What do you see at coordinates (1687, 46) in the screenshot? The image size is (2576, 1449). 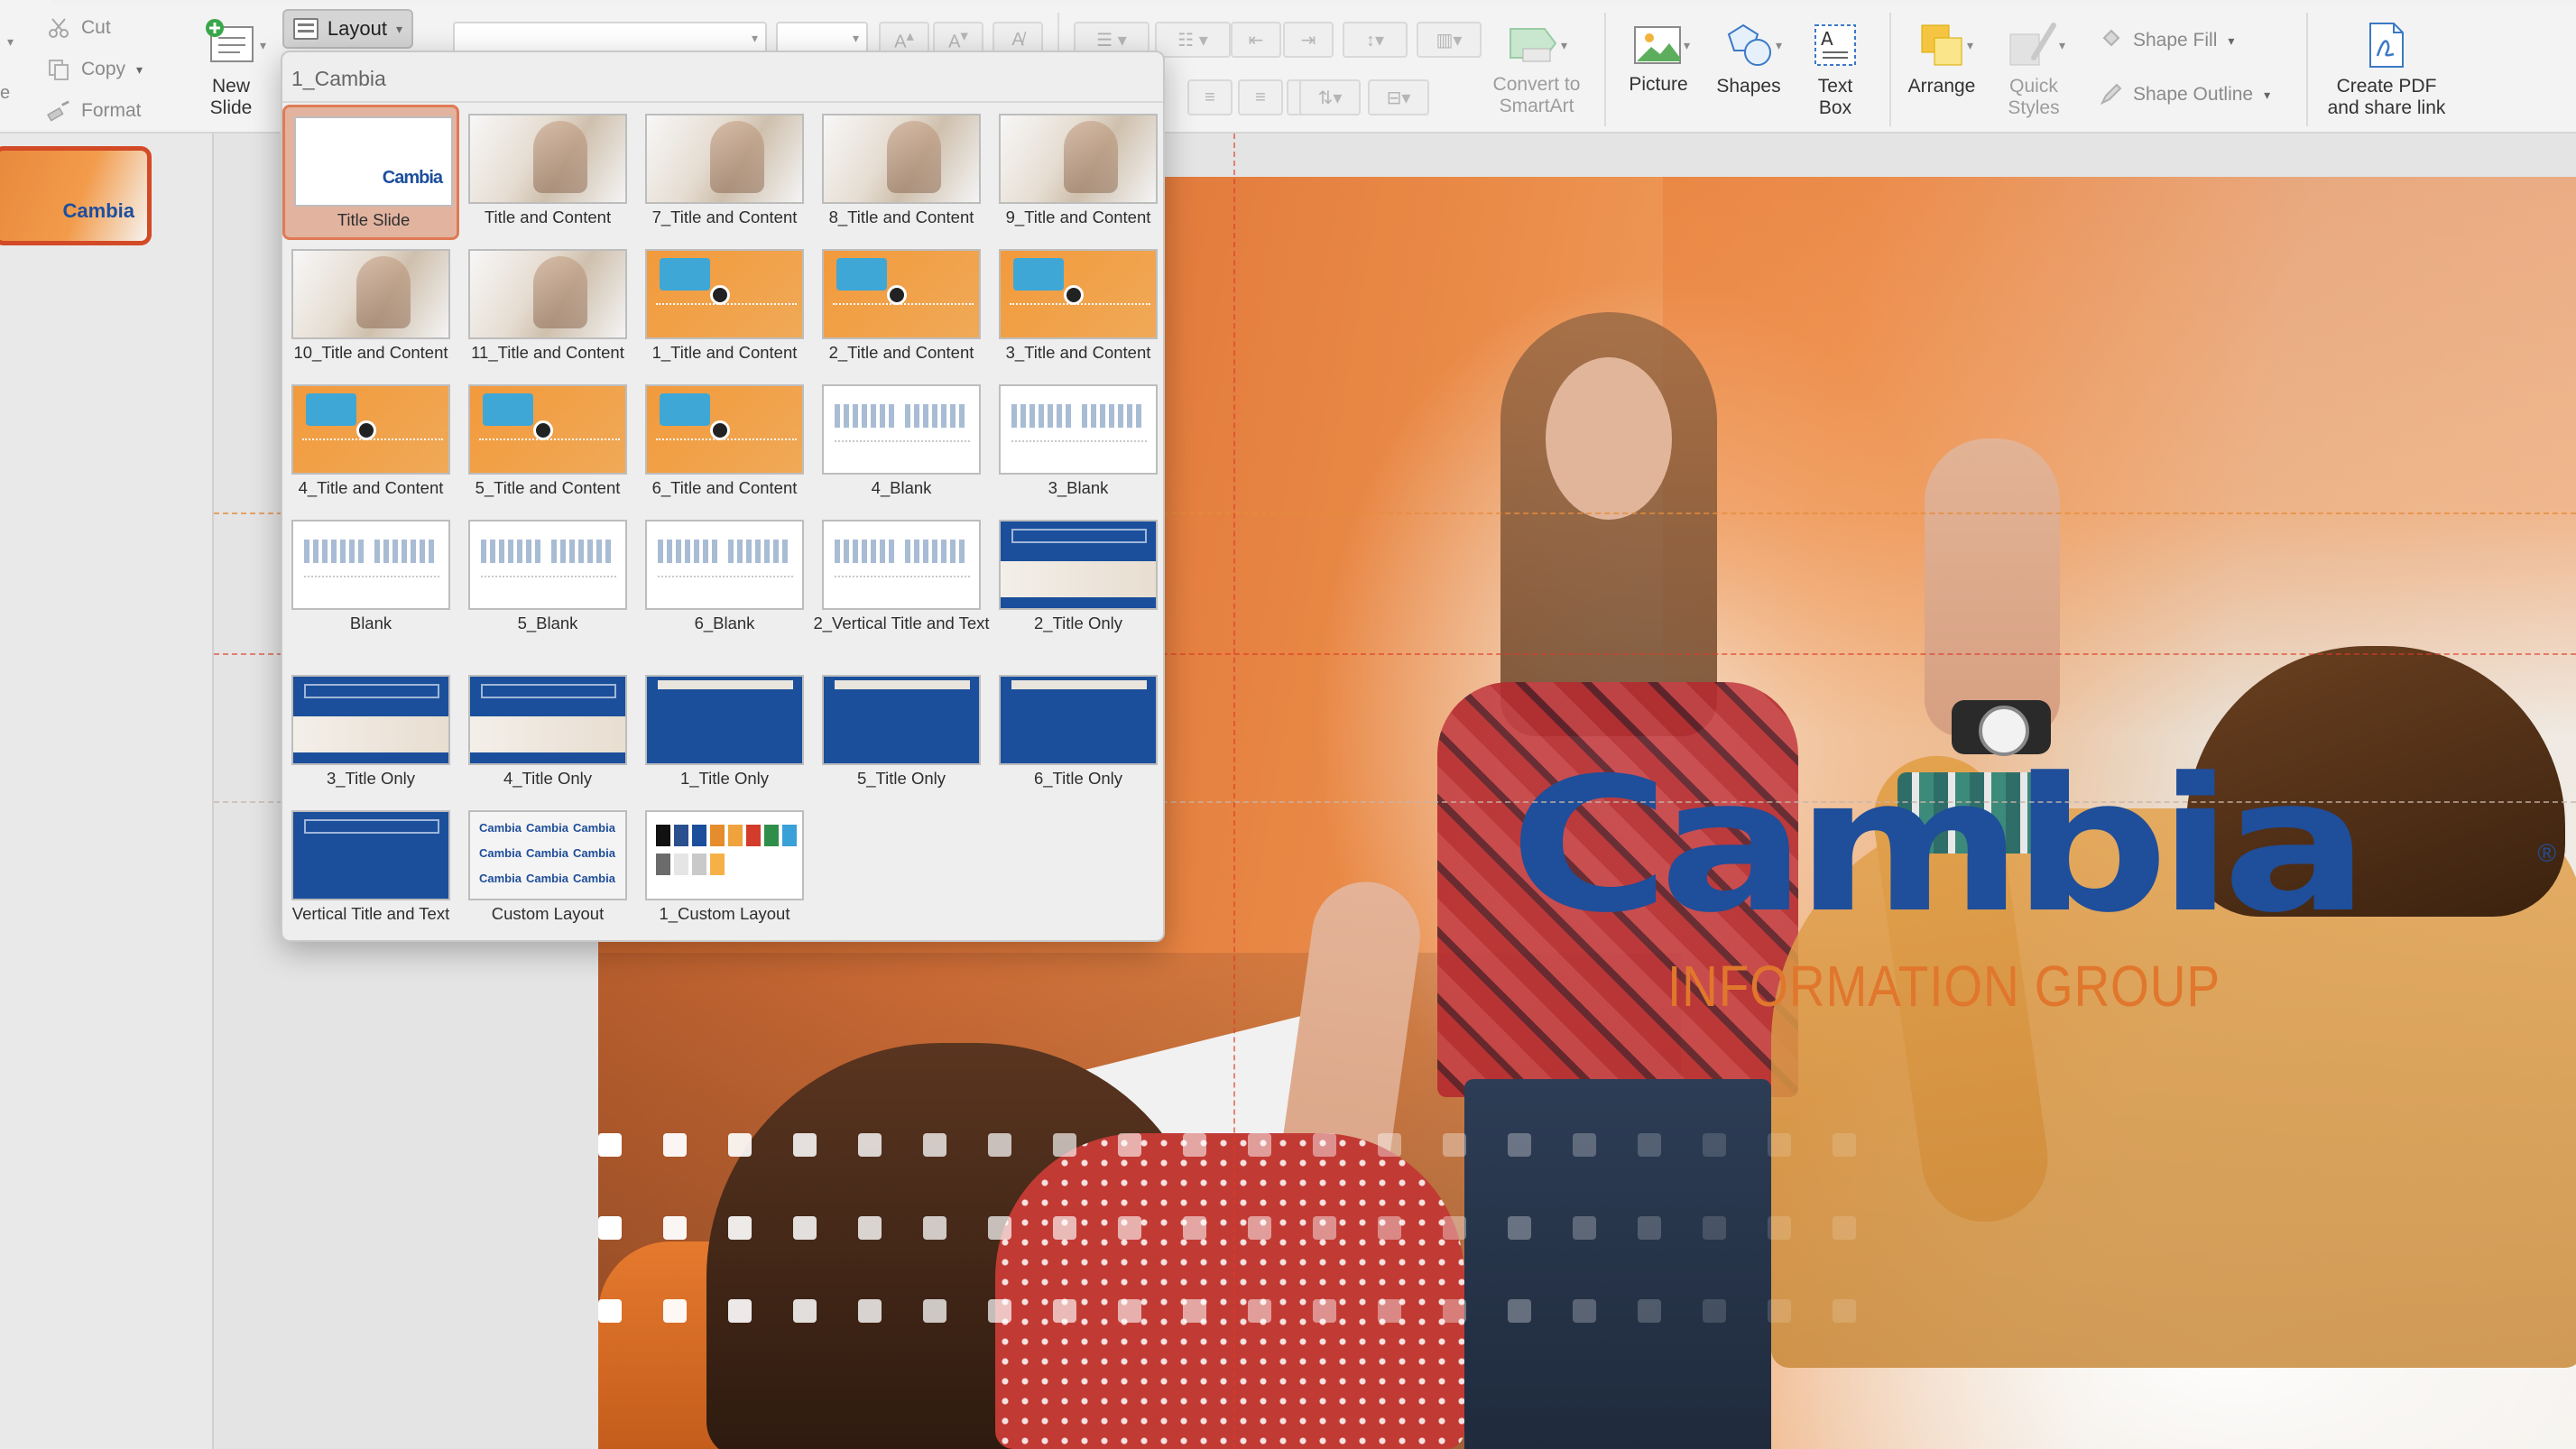 I see `picture-dropdown-icon: ▾` at bounding box center [1687, 46].